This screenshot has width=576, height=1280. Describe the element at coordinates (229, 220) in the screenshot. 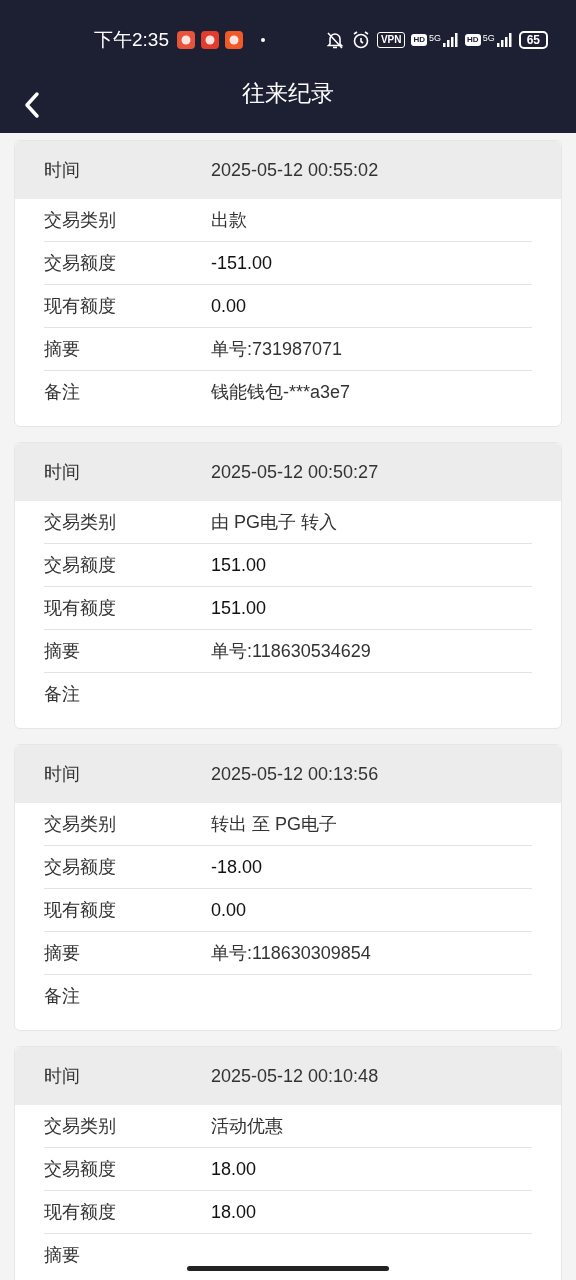

I see `field-value: 出款` at that location.